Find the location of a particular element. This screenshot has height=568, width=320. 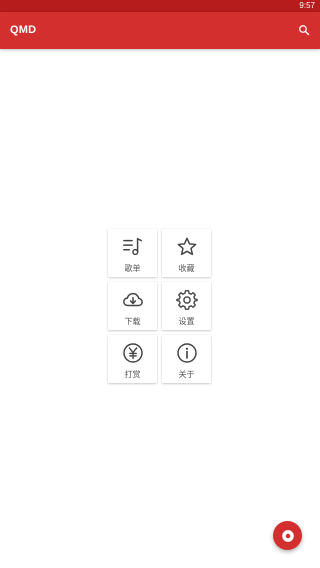

status-bar: 9:57 is located at coordinates (160, 6).